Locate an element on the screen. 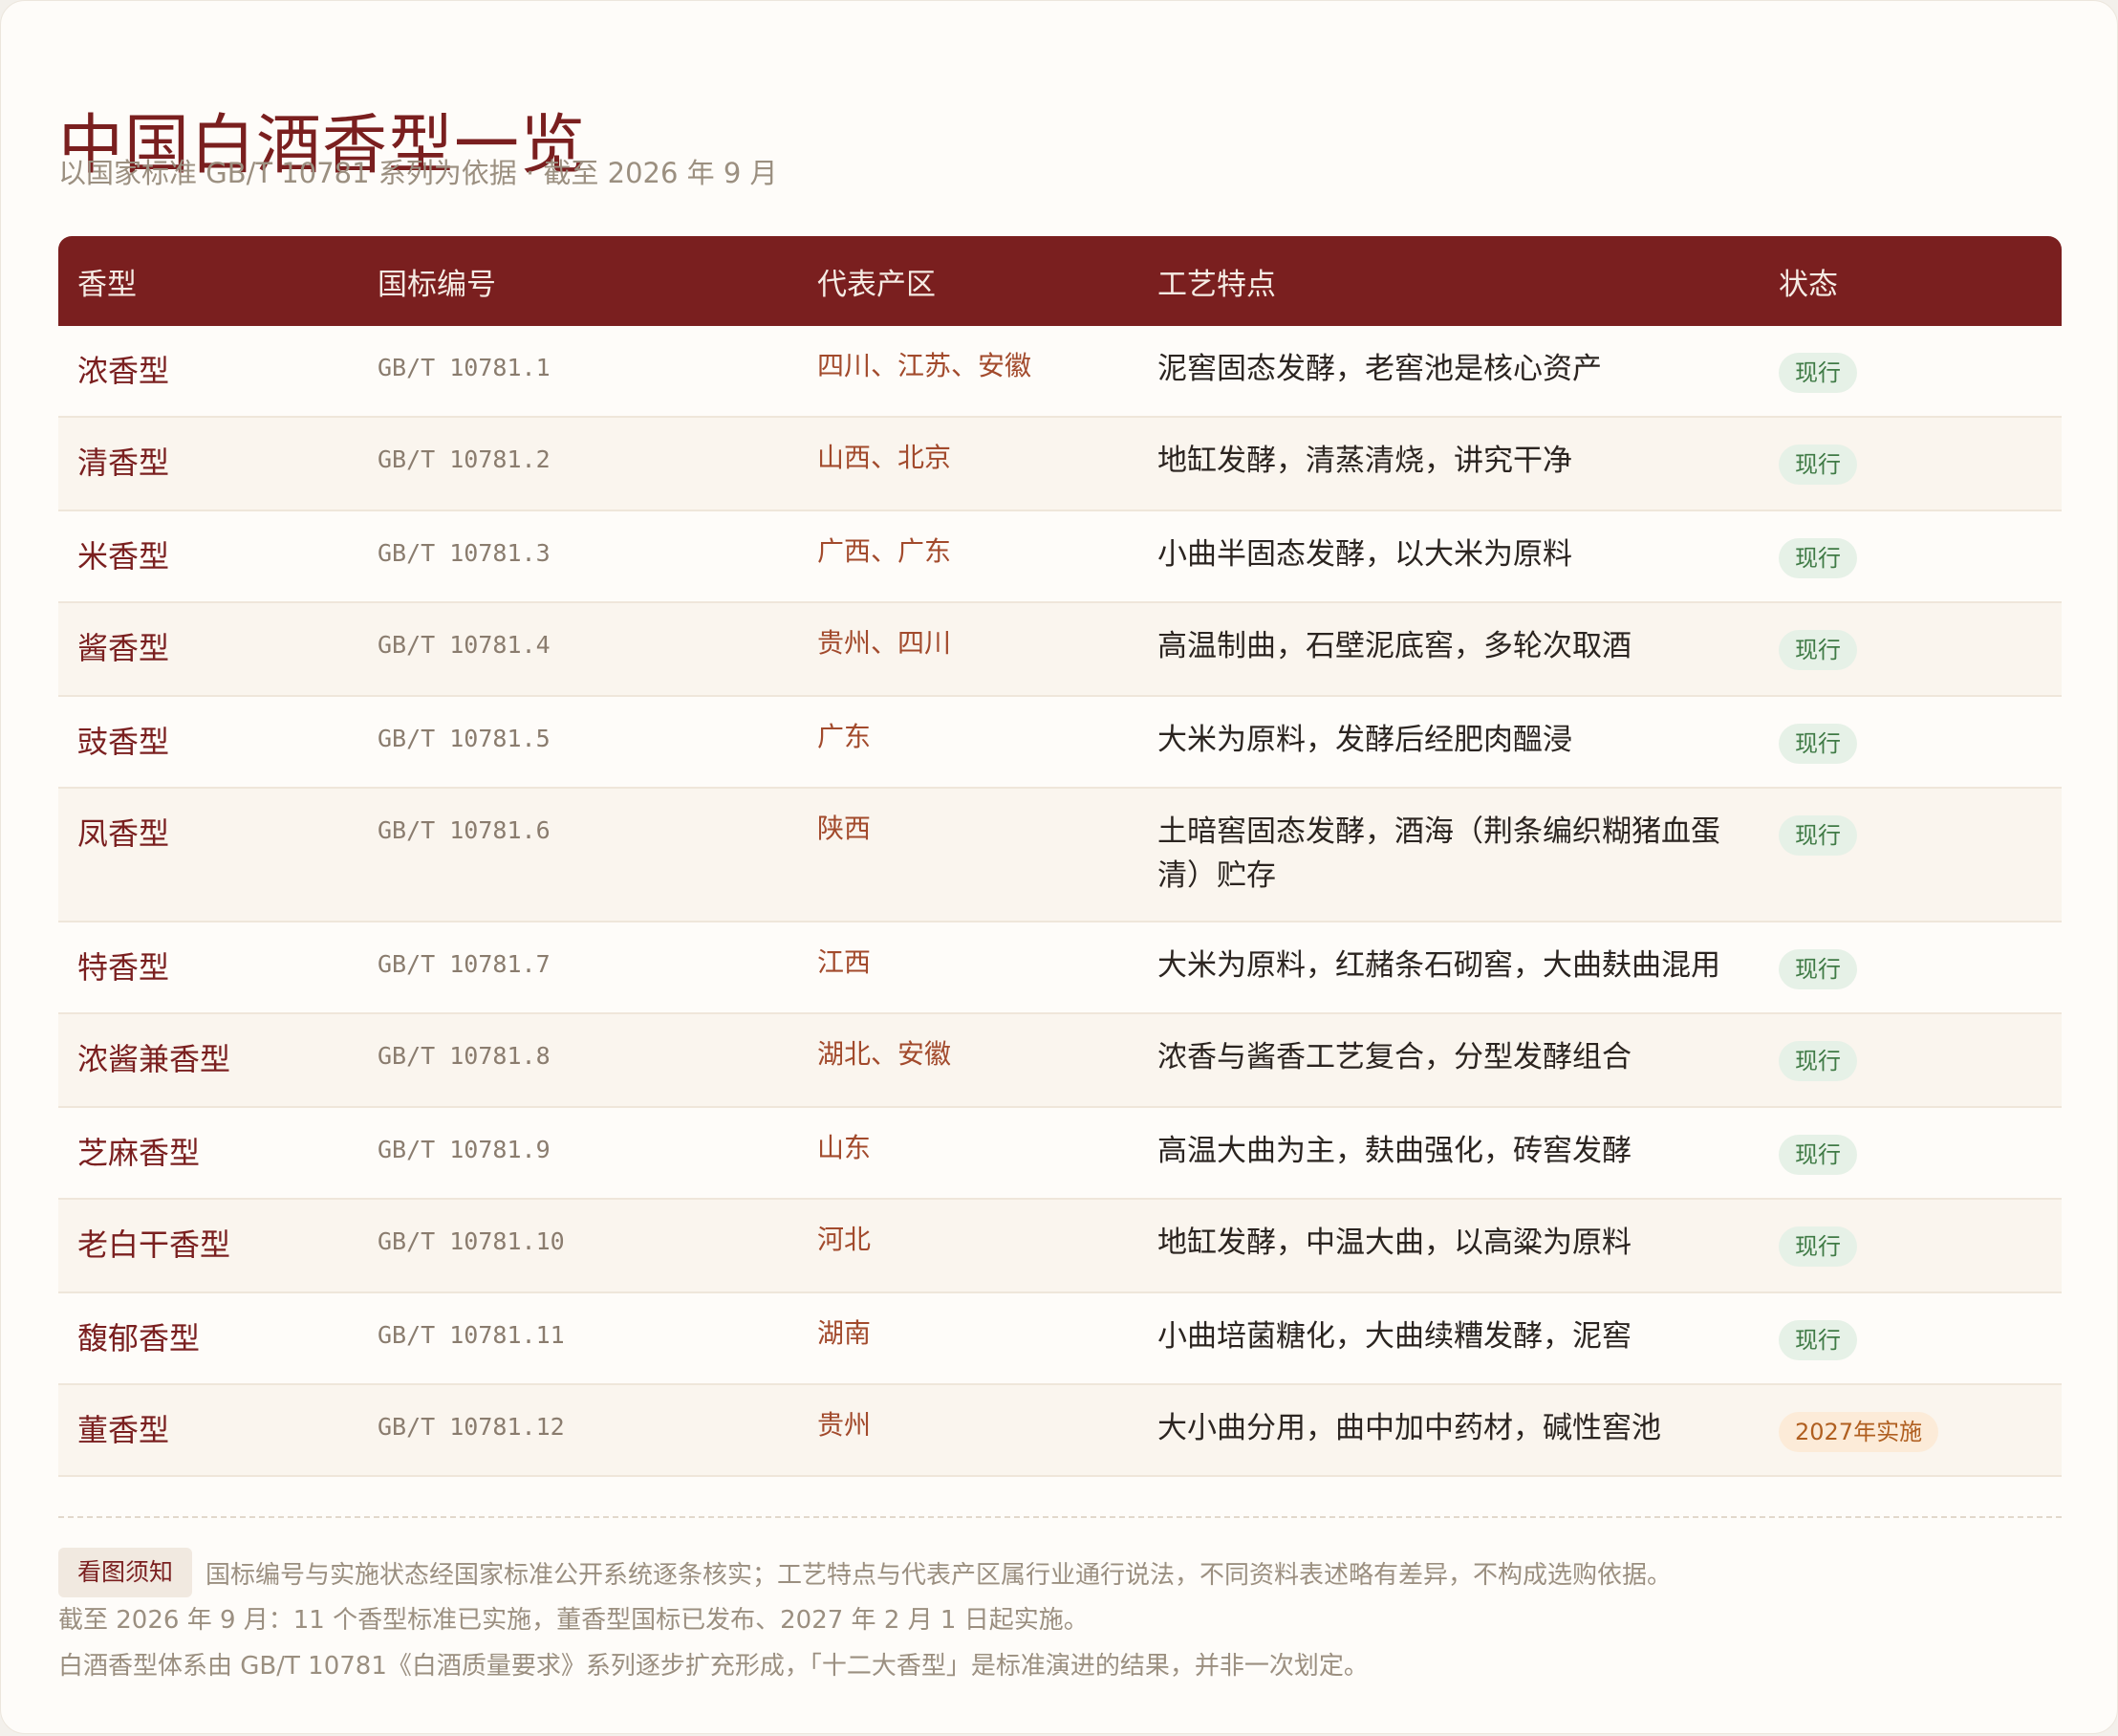 This screenshot has height=1736, width=2118. standard-code: GB/T 10781.4 is located at coordinates (464, 645).